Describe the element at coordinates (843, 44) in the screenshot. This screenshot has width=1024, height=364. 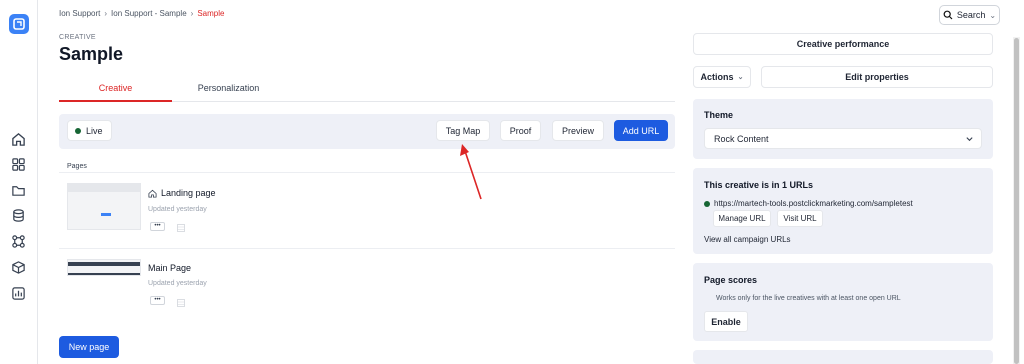
I see `creative-performance-button: Creative performance` at that location.